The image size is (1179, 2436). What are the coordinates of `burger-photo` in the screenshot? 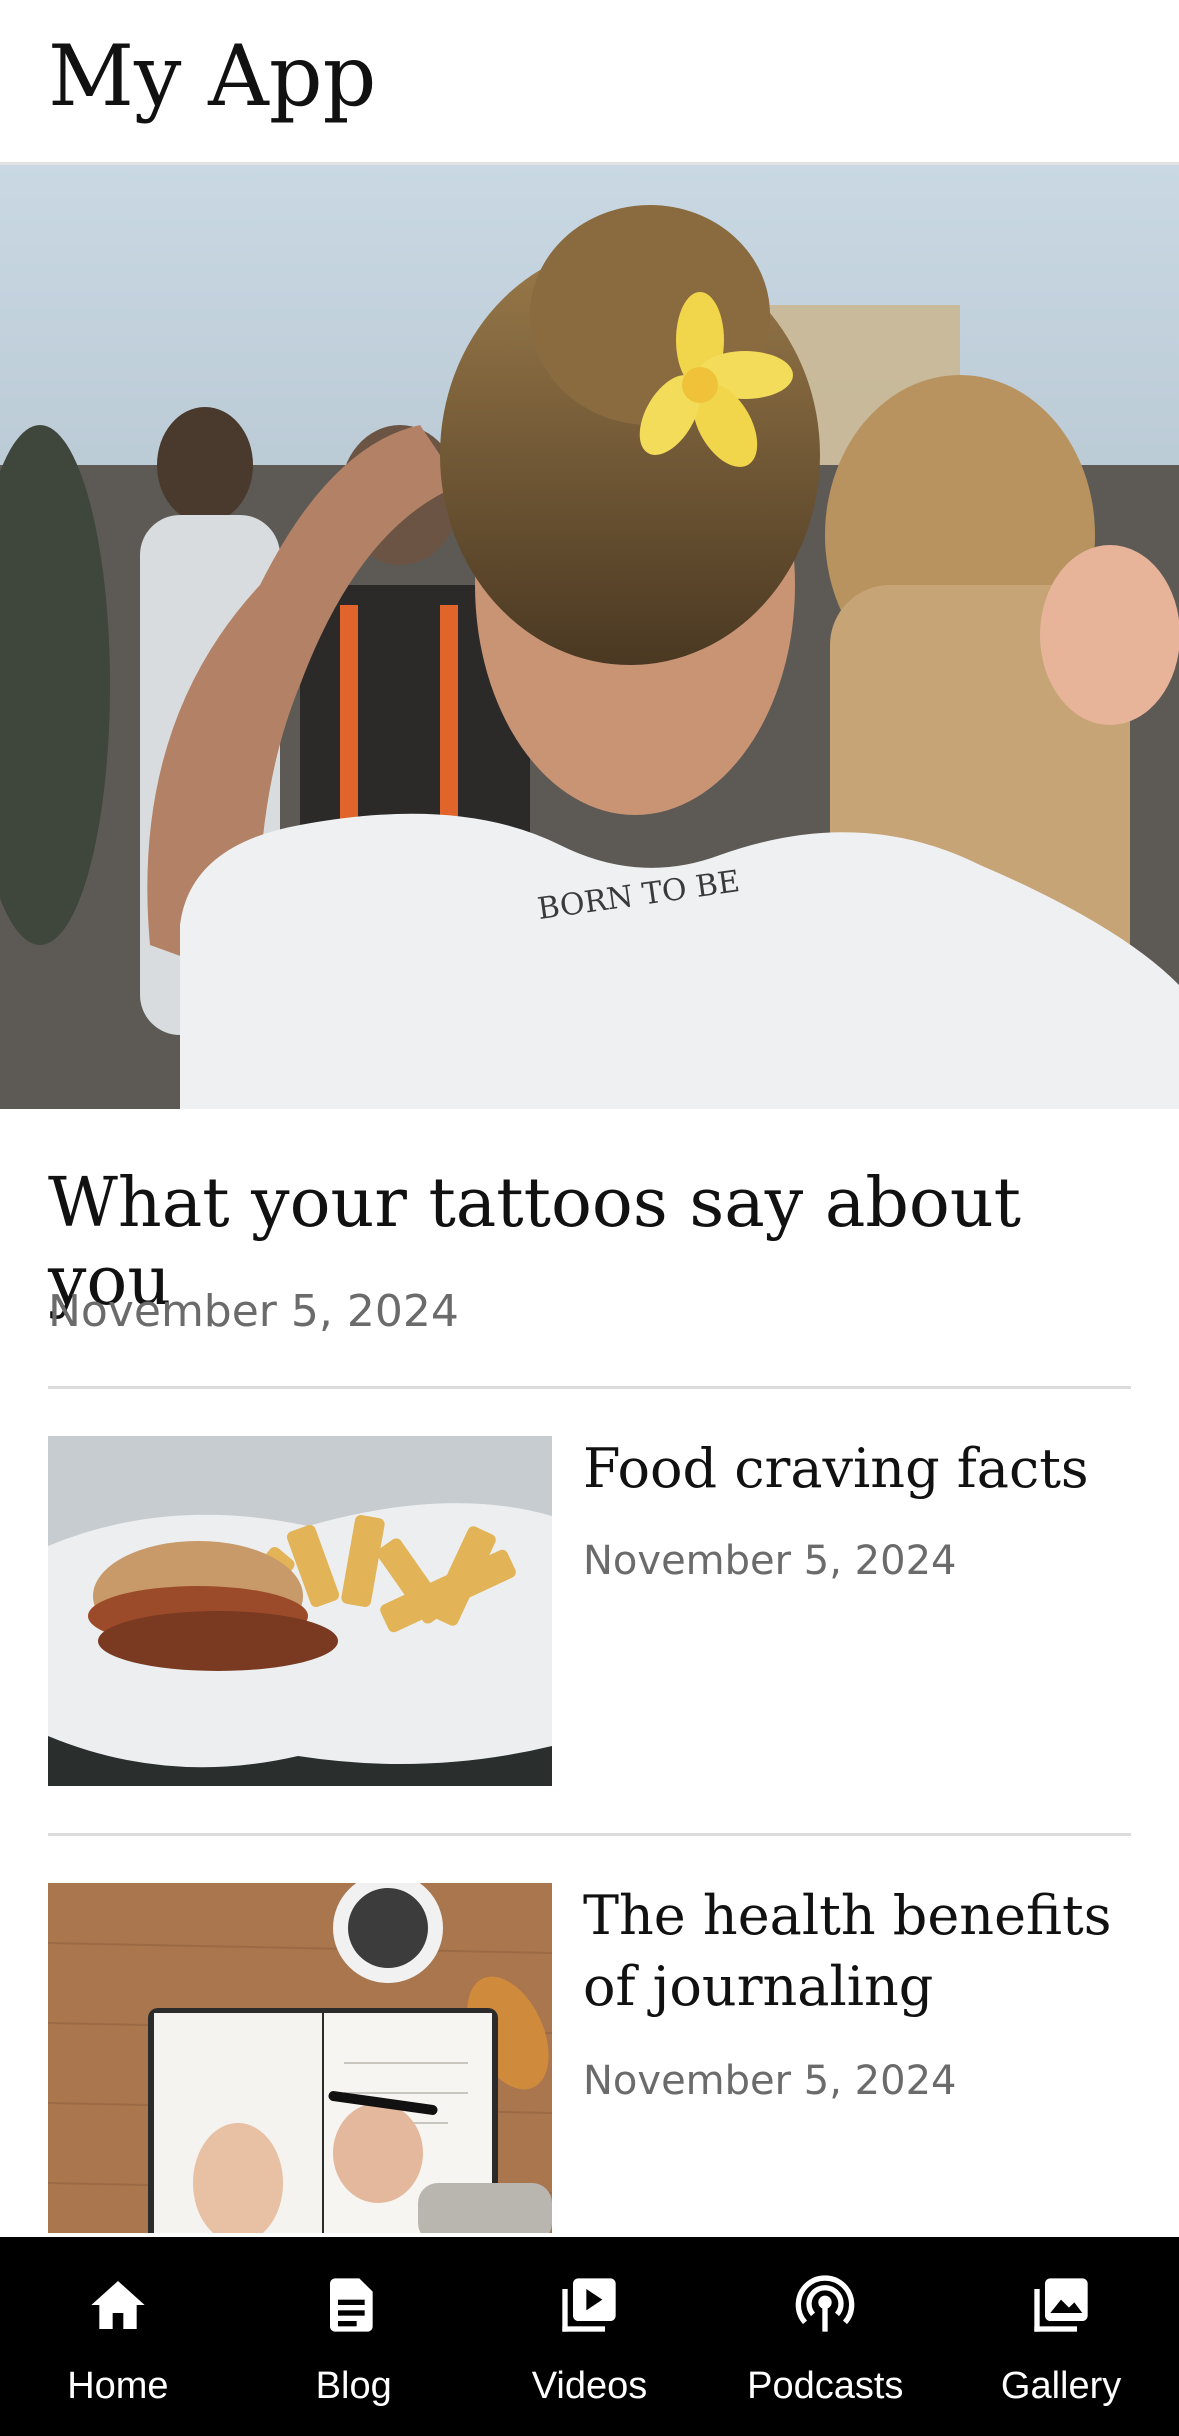 It's located at (300, 1611).